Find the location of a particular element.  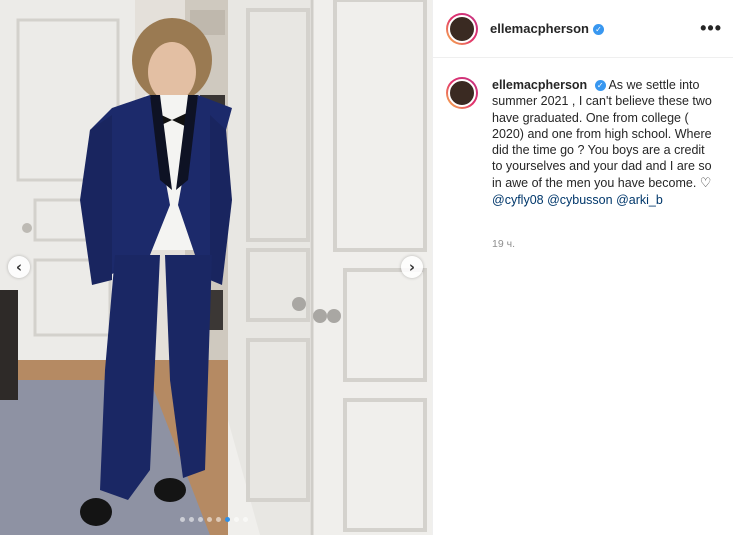

carousel-dots is located at coordinates (214, 519).